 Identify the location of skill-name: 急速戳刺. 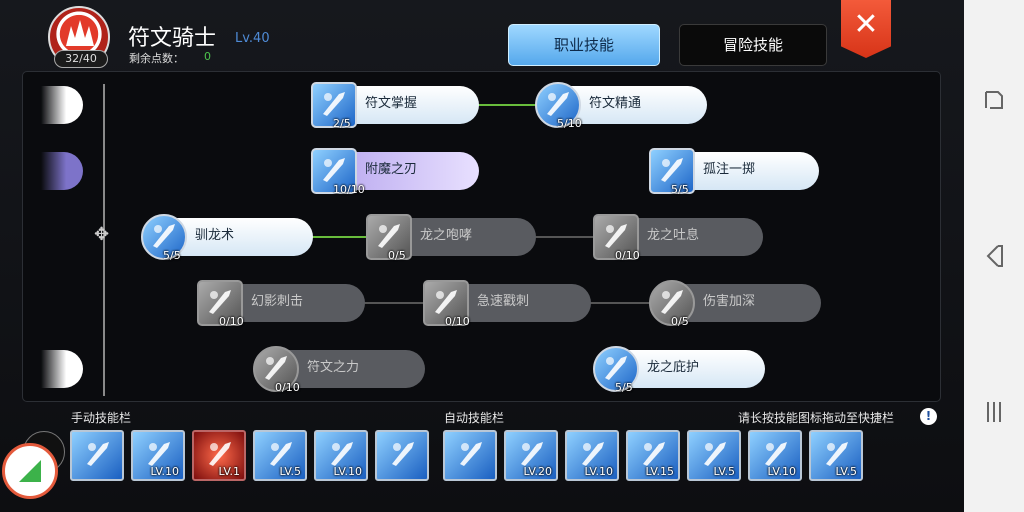
(503, 301).